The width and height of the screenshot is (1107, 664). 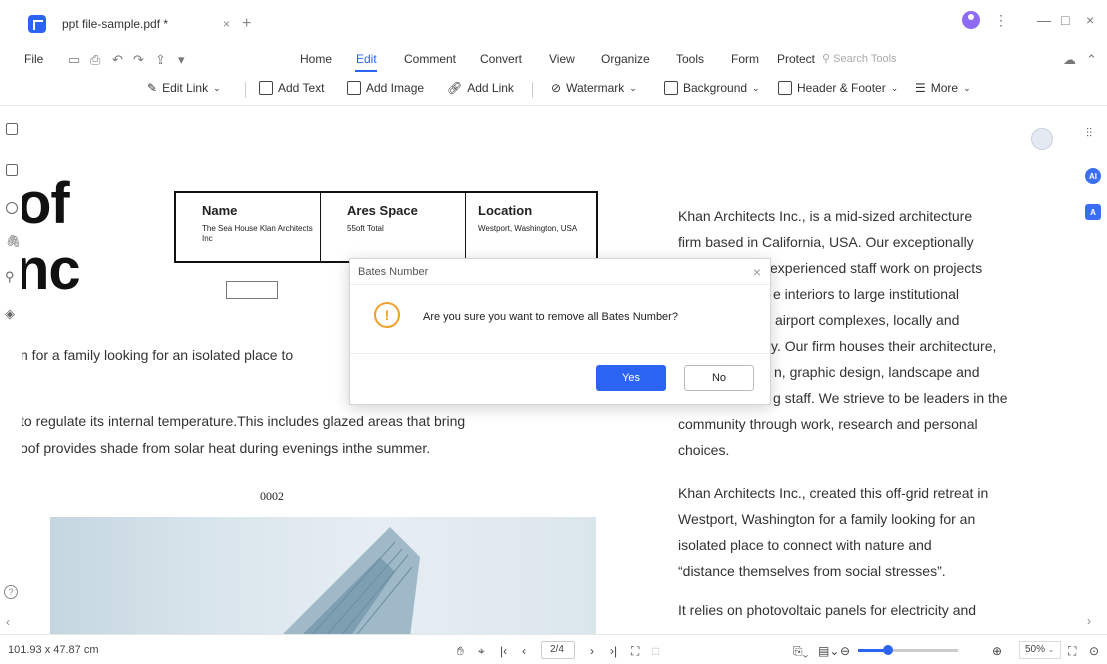 What do you see at coordinates (257, 233) in the screenshot?
I see `info-name-value: The Sea House Klan Architects Inc` at bounding box center [257, 233].